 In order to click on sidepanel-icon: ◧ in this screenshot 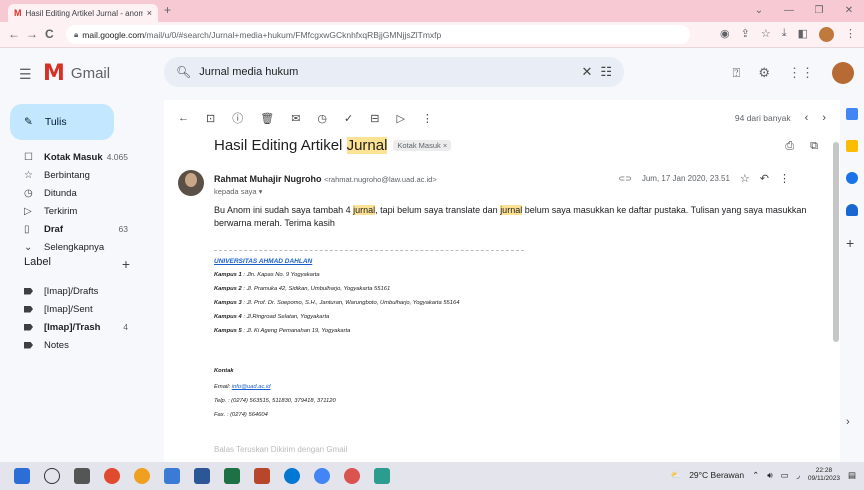, I will do `click(803, 34)`.